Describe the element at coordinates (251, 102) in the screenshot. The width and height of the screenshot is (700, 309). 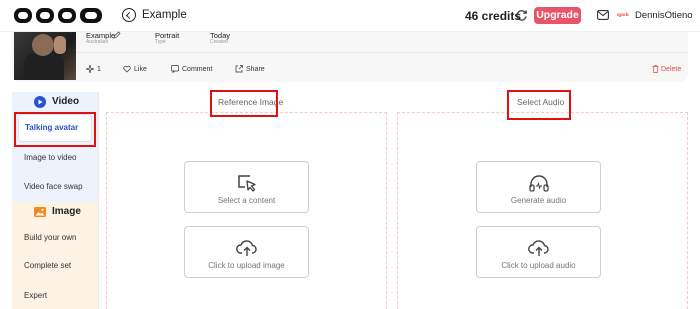
I see `reference-image-label: Reference Image` at that location.